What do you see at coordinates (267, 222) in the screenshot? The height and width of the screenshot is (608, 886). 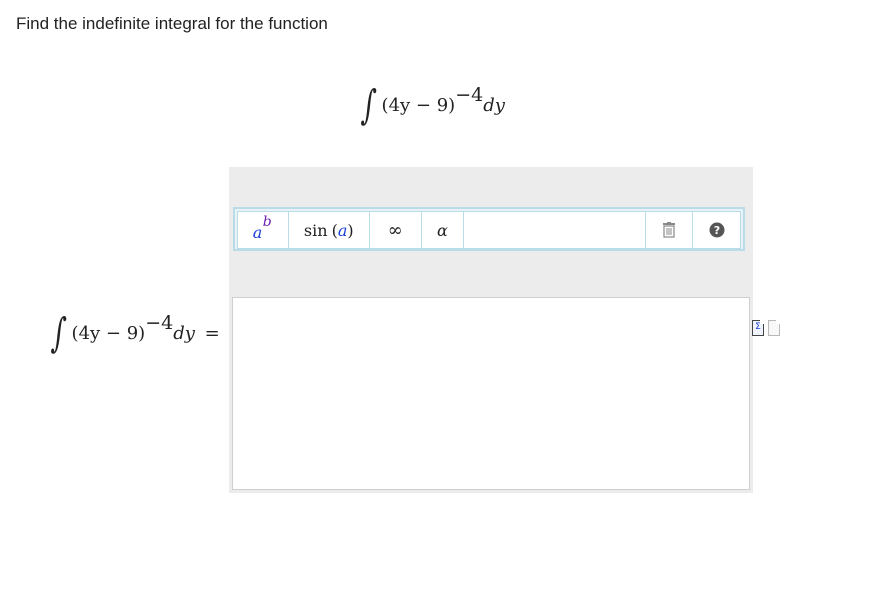 I see `power-exponent: b` at bounding box center [267, 222].